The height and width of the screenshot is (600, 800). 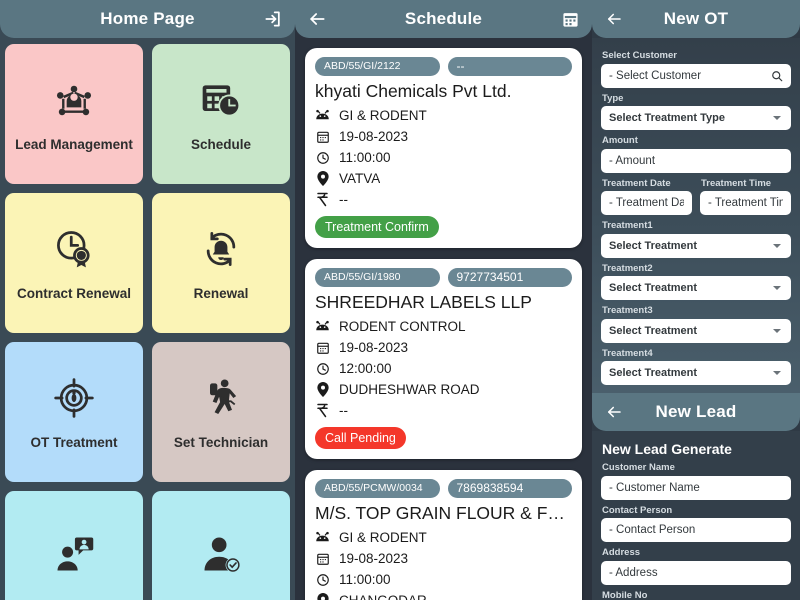 I want to click on treatment-date-value: - Treatment Date, so click(x=646, y=203).